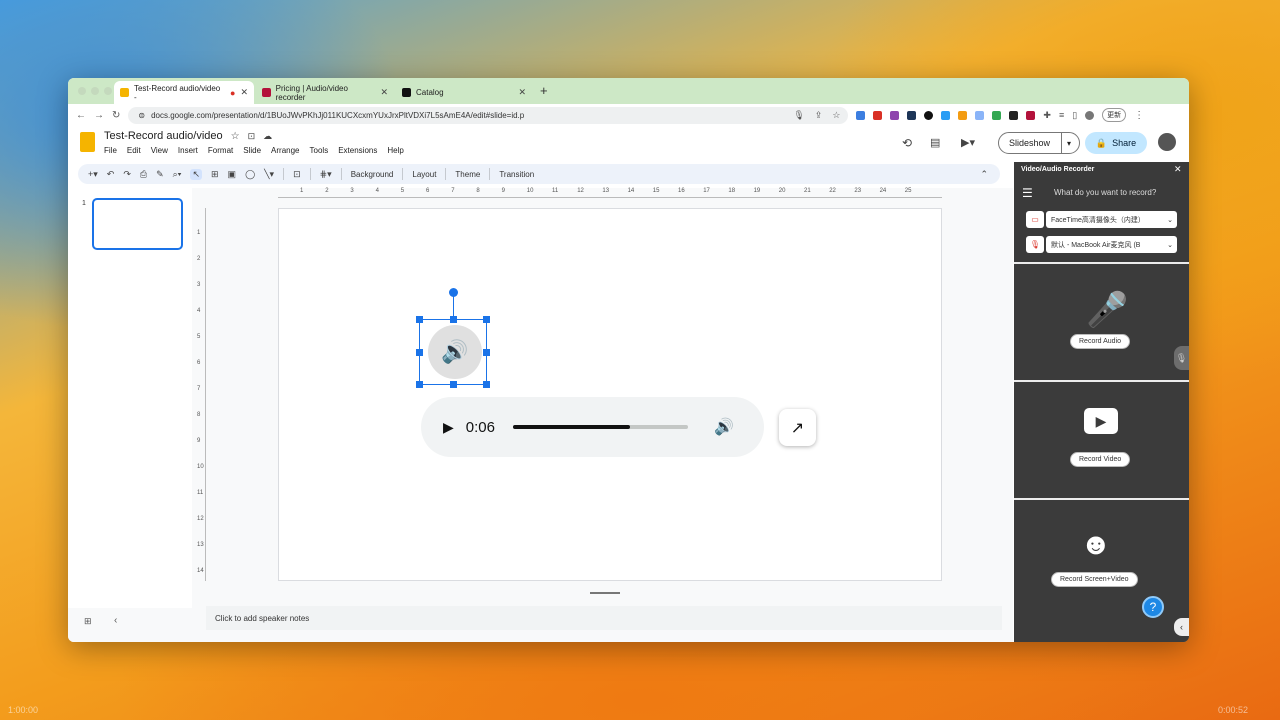 This screenshot has width=1280, height=720. Describe the element at coordinates (232, 174) in the screenshot. I see `image-icon: ▣` at that location.